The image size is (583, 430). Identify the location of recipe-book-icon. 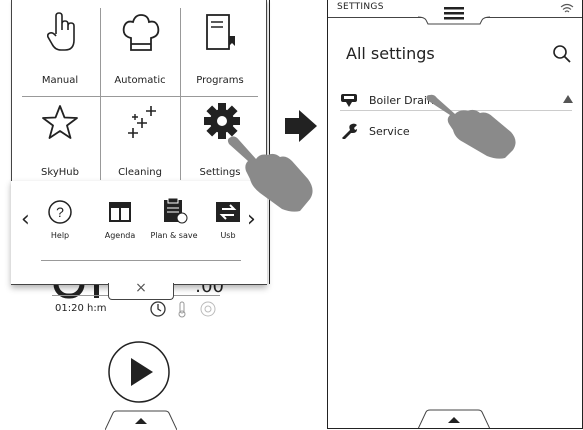
(220, 32).